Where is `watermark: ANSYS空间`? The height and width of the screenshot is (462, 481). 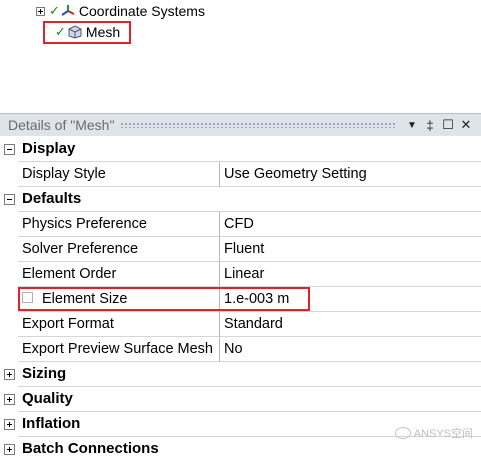
watermark: ANSYS空间 is located at coordinates (433, 433).